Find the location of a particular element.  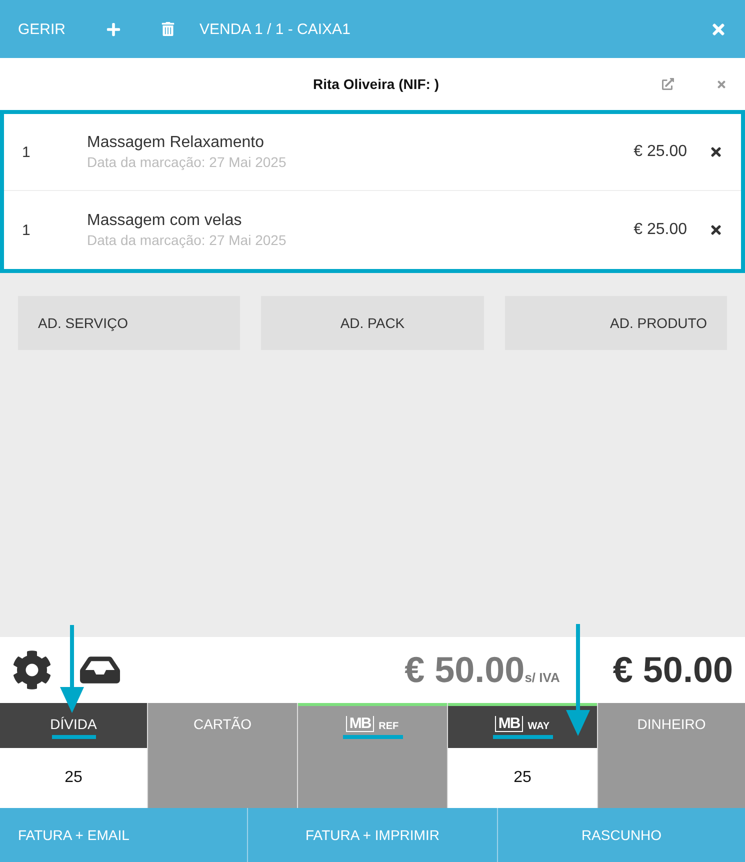

item-name: Massagem com velas is located at coordinates (164, 221).